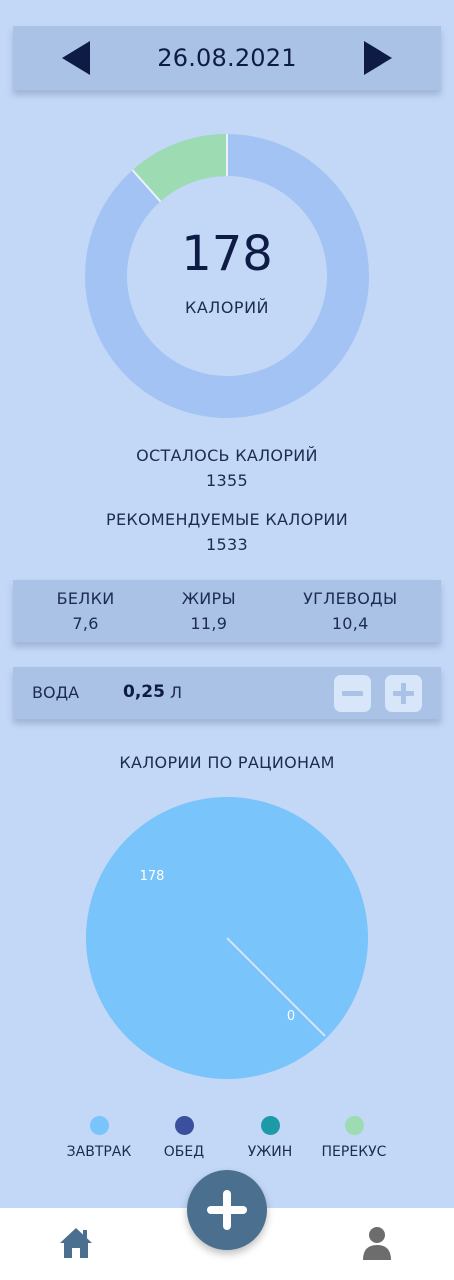 The height and width of the screenshot is (1280, 454). I want to click on legend-label-dinner: УЖИН, so click(270, 1152).